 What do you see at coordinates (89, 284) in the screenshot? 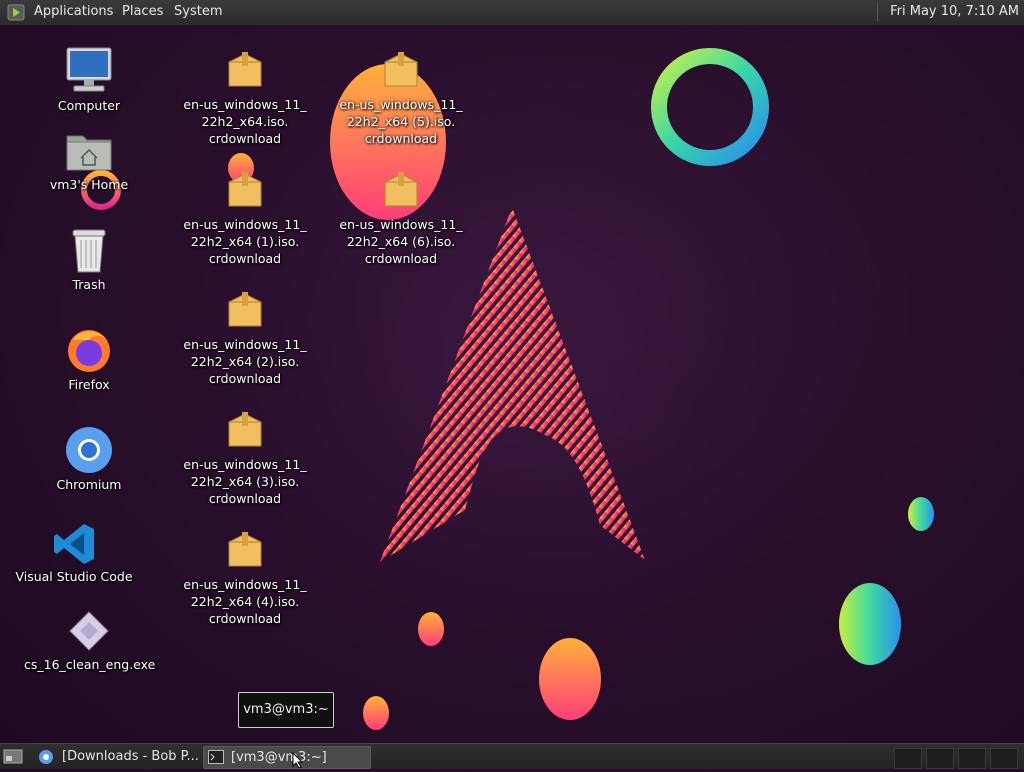
I see `desktop-icon-label: Trash` at bounding box center [89, 284].